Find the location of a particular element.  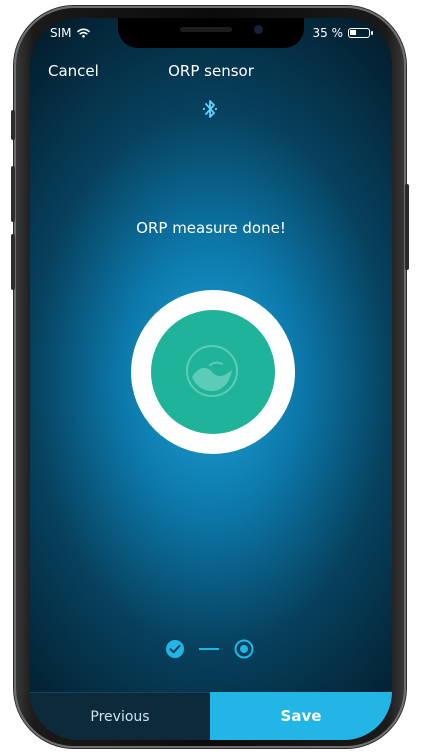

battery-level-fill is located at coordinates (353, 32).